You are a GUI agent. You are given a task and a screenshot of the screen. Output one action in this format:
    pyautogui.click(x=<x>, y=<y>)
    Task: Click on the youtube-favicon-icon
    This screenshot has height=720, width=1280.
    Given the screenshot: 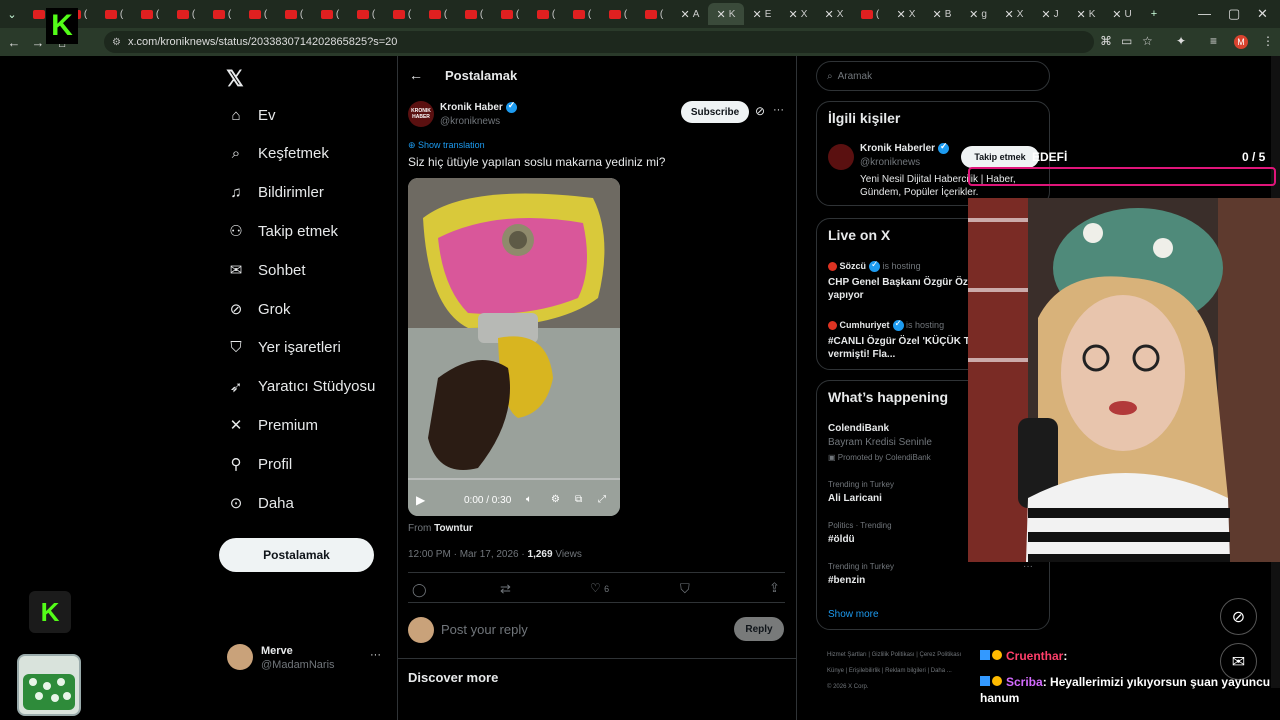 What is the action you would take?
    pyautogui.click(x=650, y=14)
    